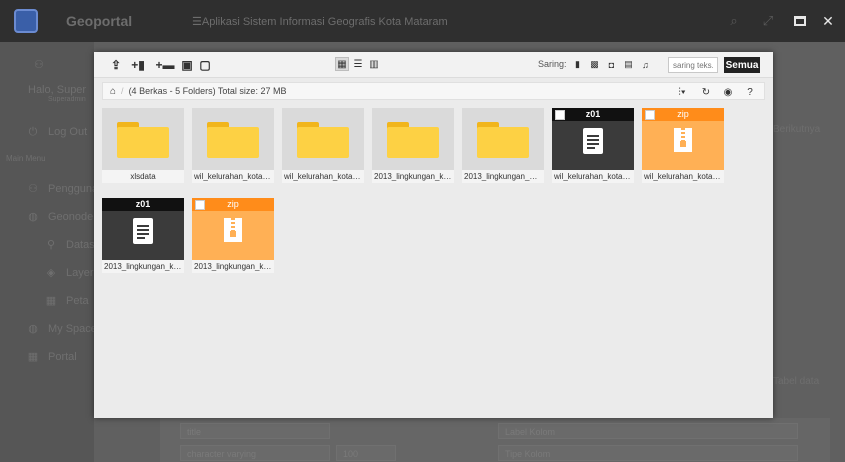 The width and height of the screenshot is (845, 462). Describe the element at coordinates (113, 91) in the screenshot. I see `home-icon: ⌂` at that location.